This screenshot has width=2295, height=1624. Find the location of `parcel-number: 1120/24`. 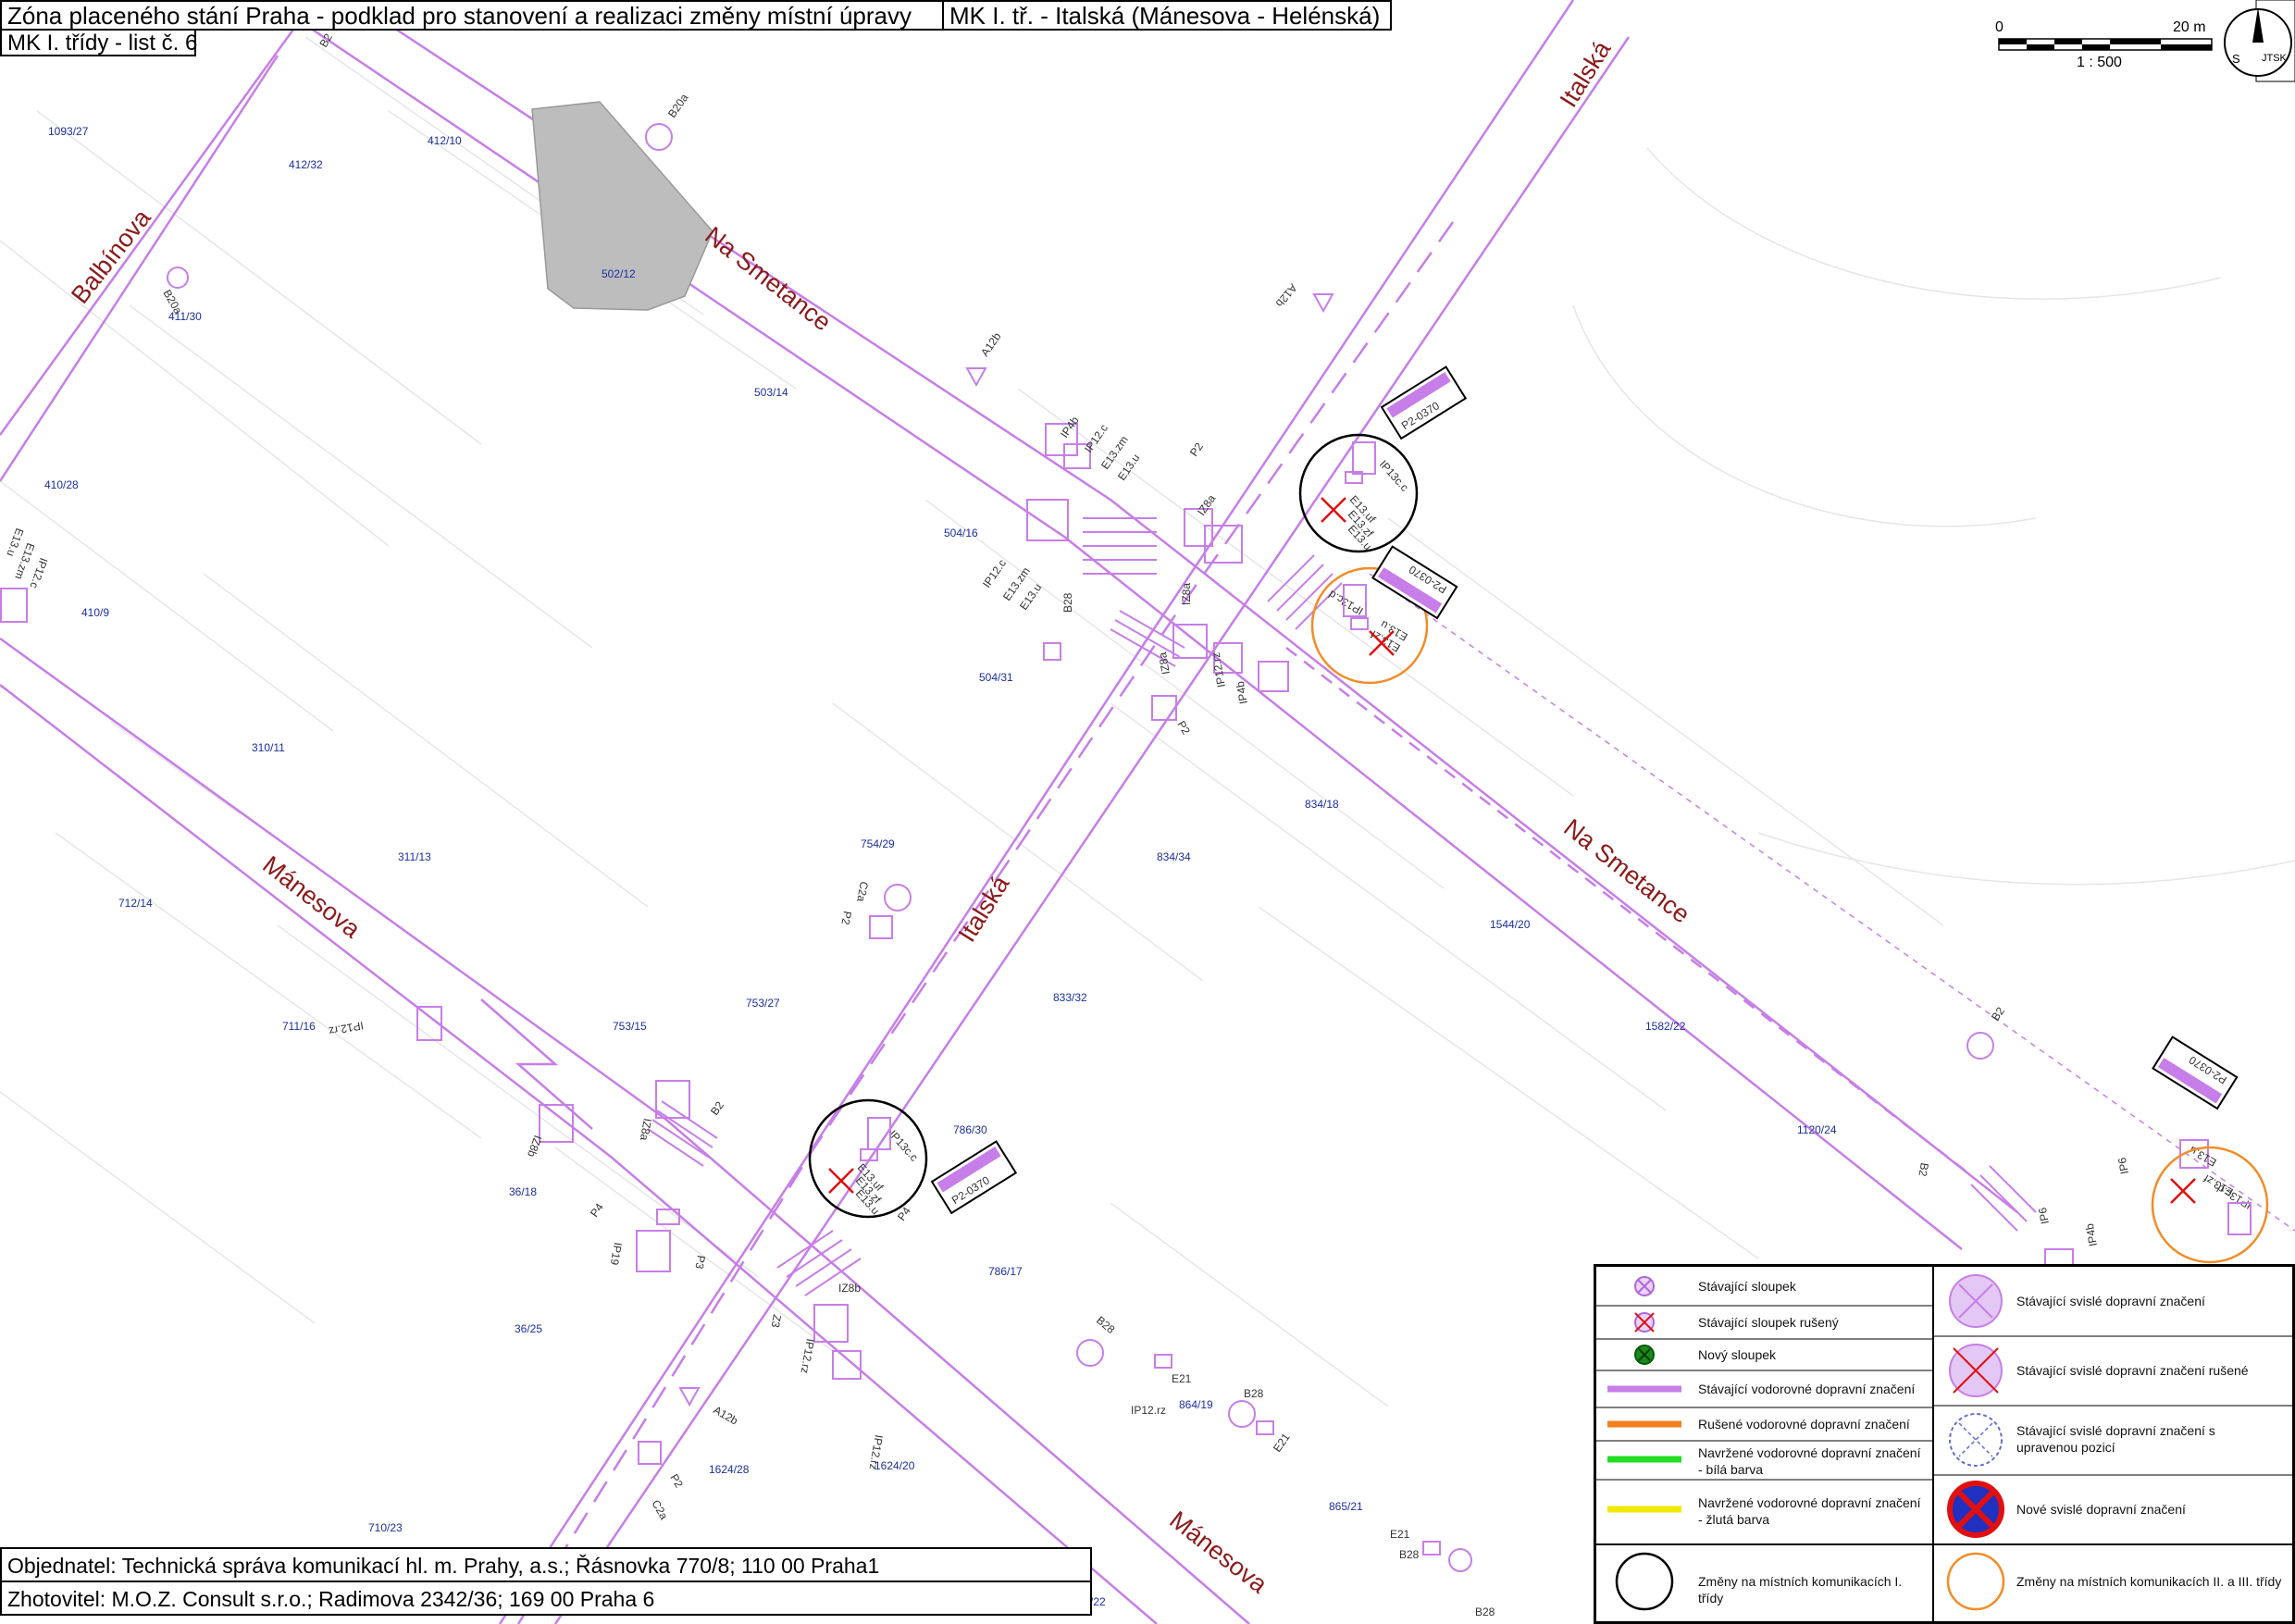

parcel-number: 1120/24 is located at coordinates (1817, 1129).